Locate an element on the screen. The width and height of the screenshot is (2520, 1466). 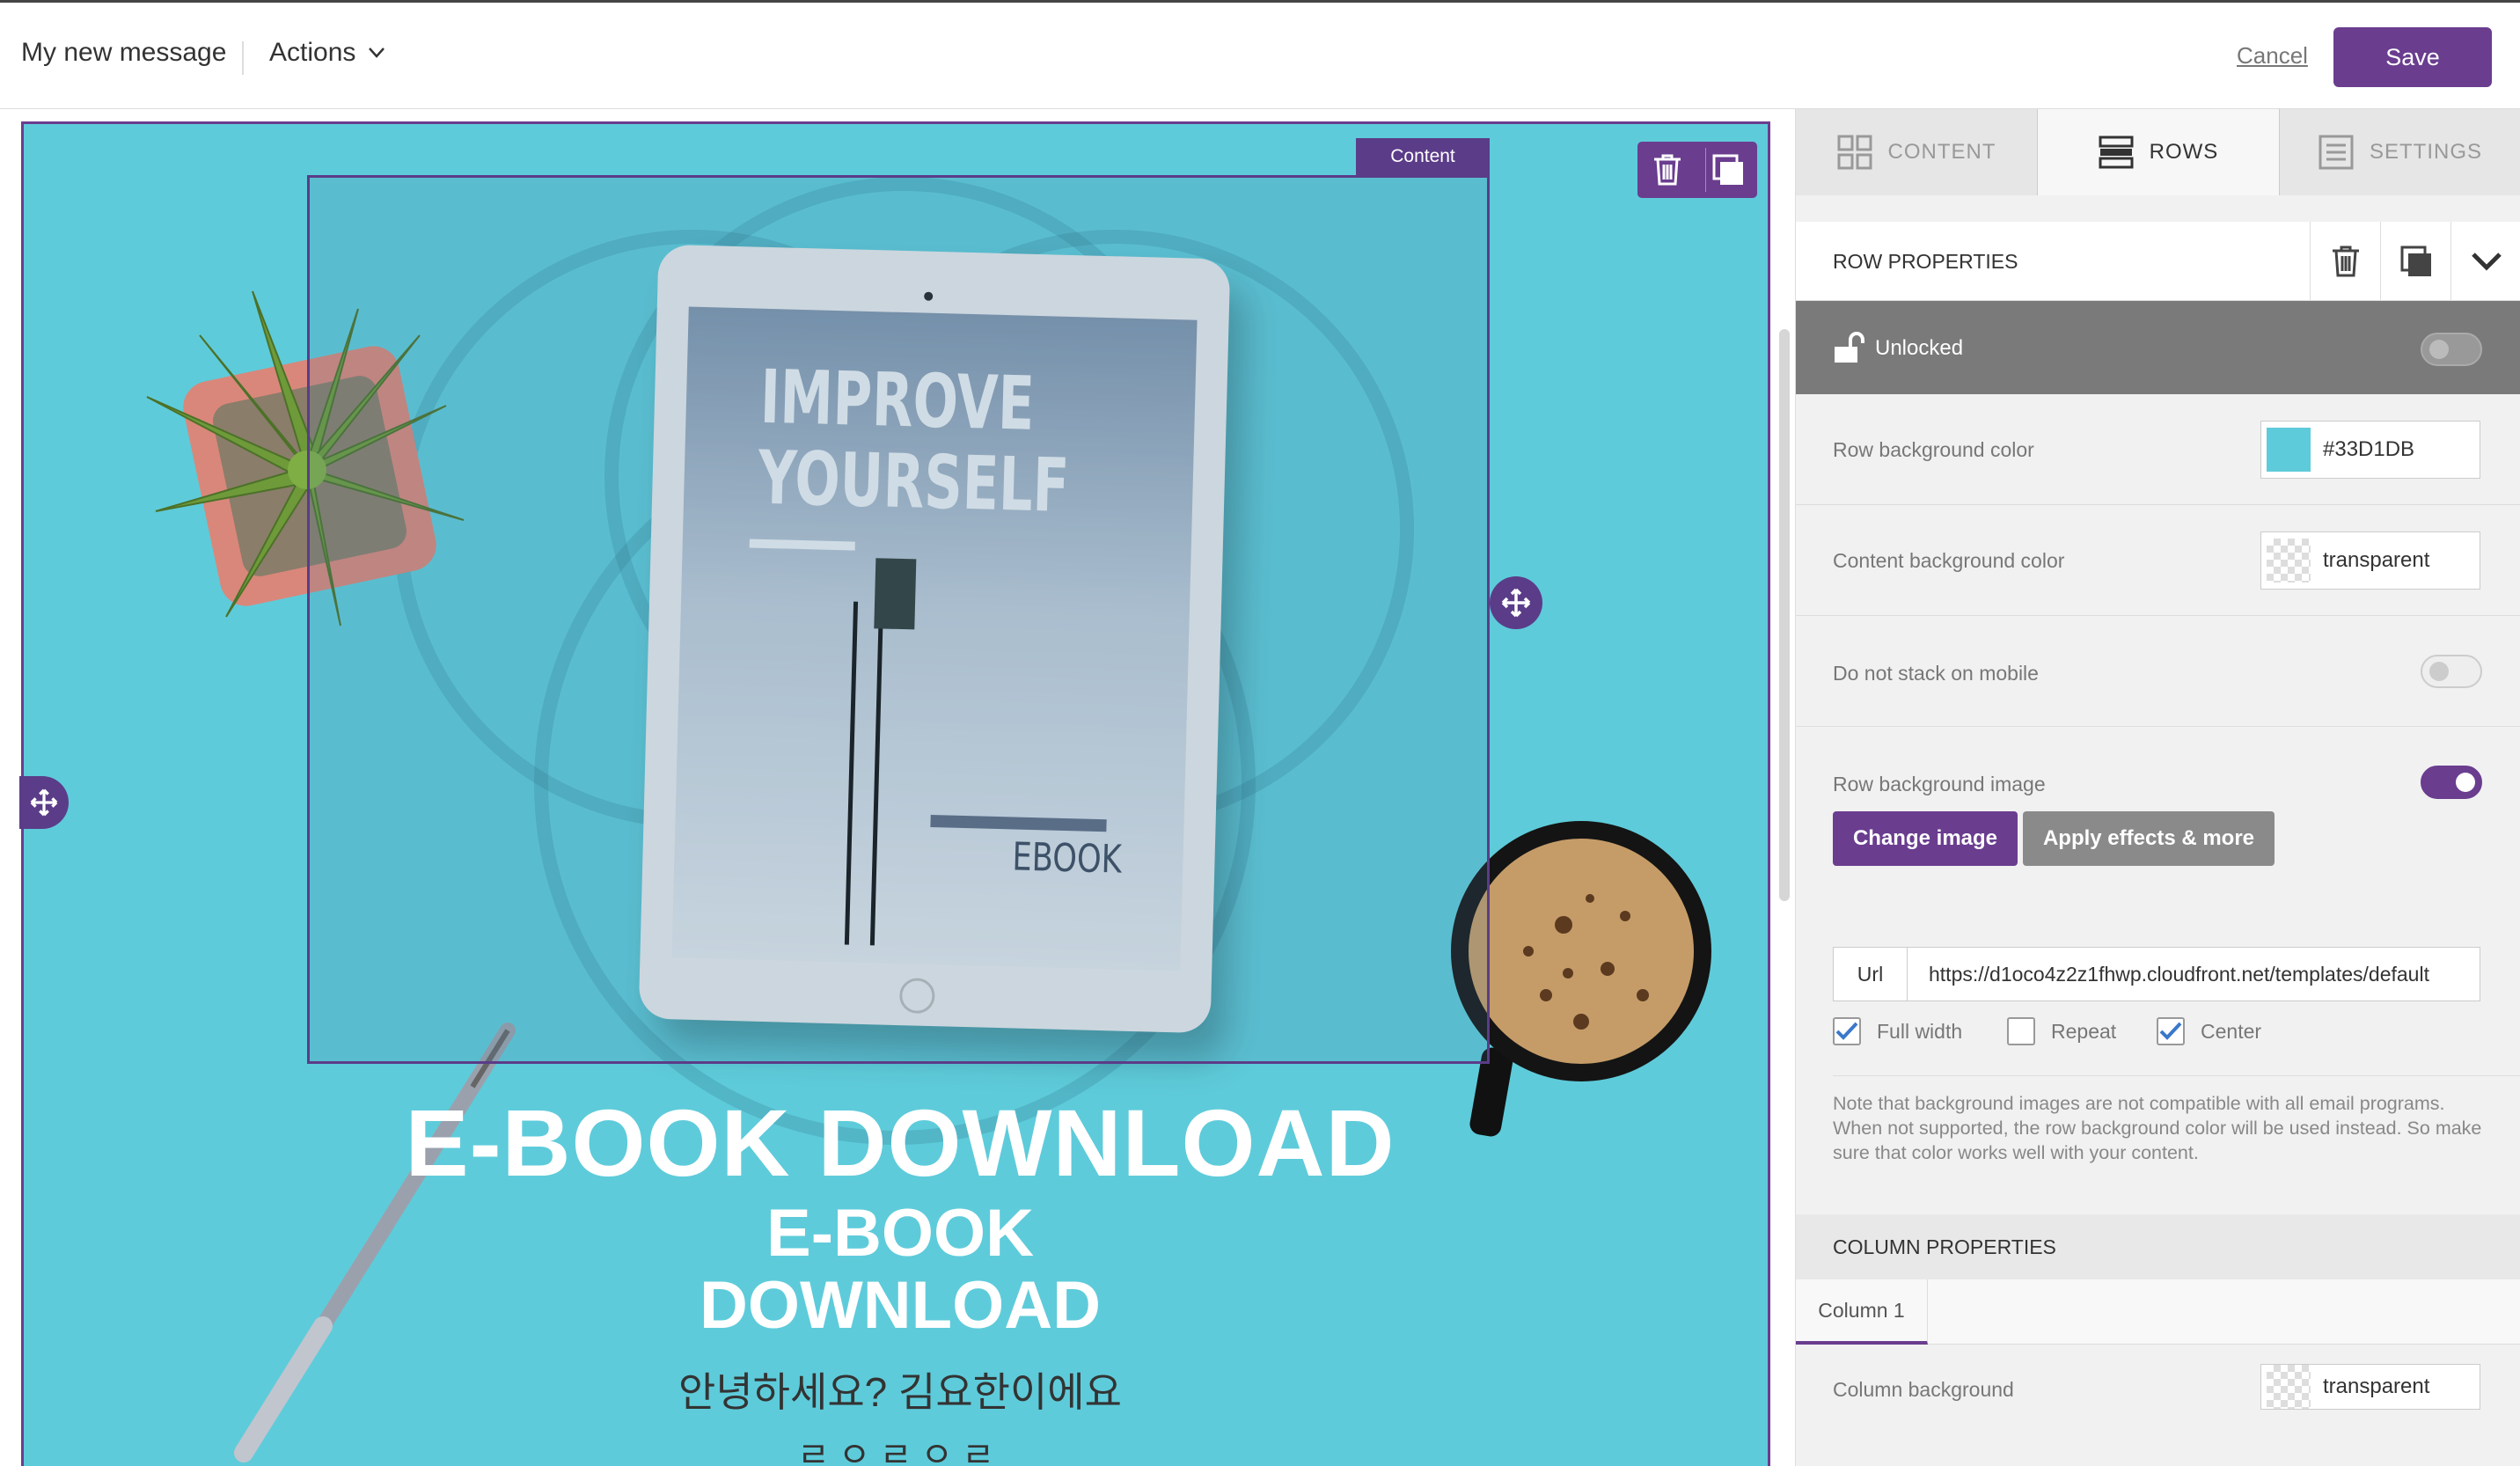
tab-settings: SETTINGS is located at coordinates (2400, 152).